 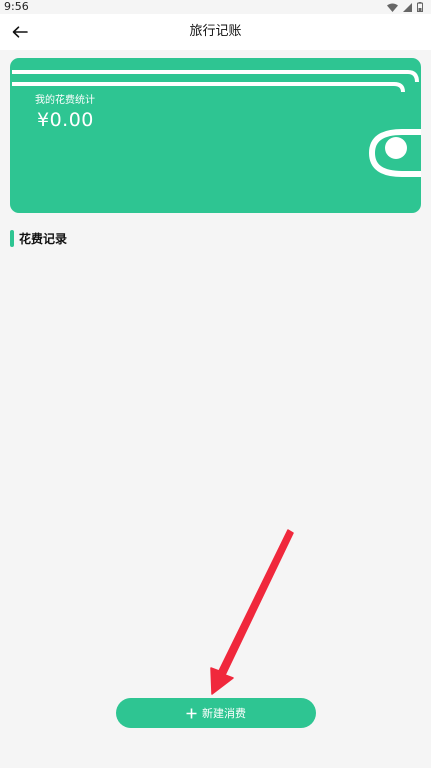 What do you see at coordinates (392, 7) in the screenshot?
I see `wifi-icon` at bounding box center [392, 7].